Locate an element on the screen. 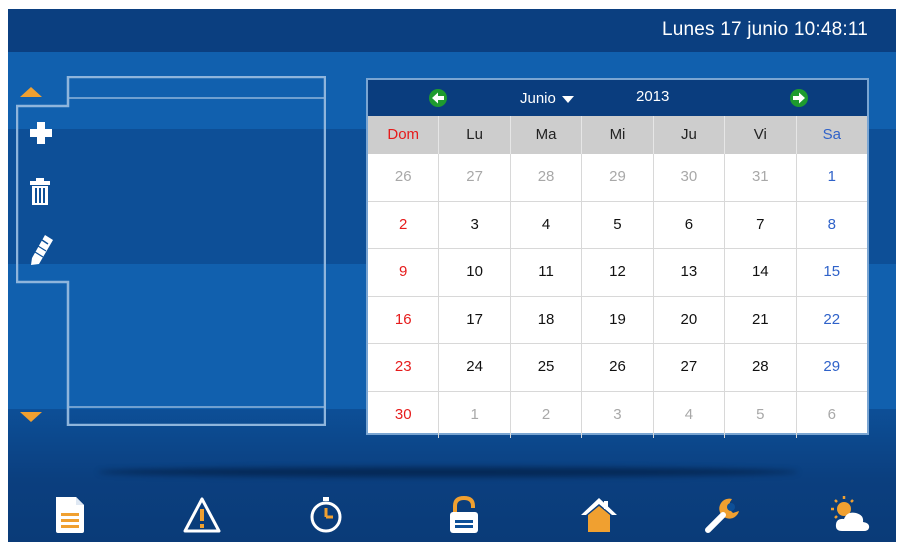  wrench-icon is located at coordinates (722, 515).